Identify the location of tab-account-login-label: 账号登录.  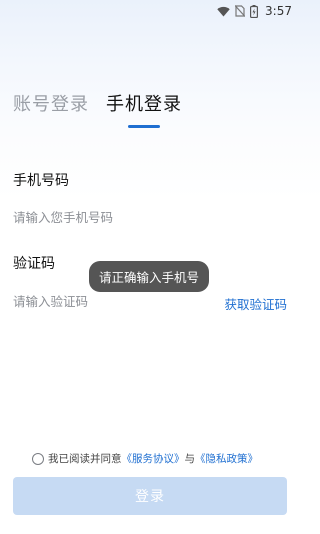
(51, 104).